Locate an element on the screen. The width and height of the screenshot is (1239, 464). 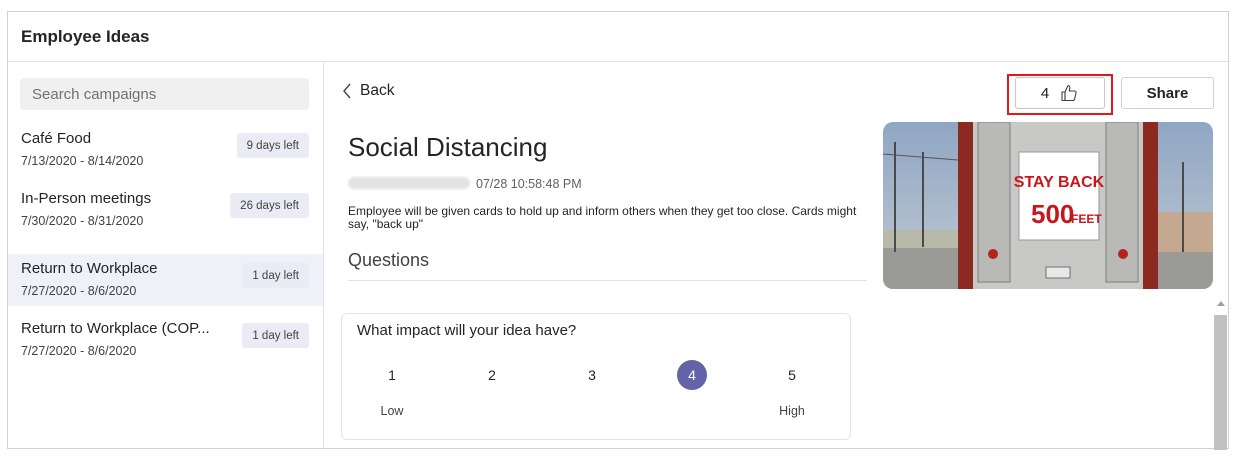
app-title: Employee Ideas is located at coordinates (618, 37).